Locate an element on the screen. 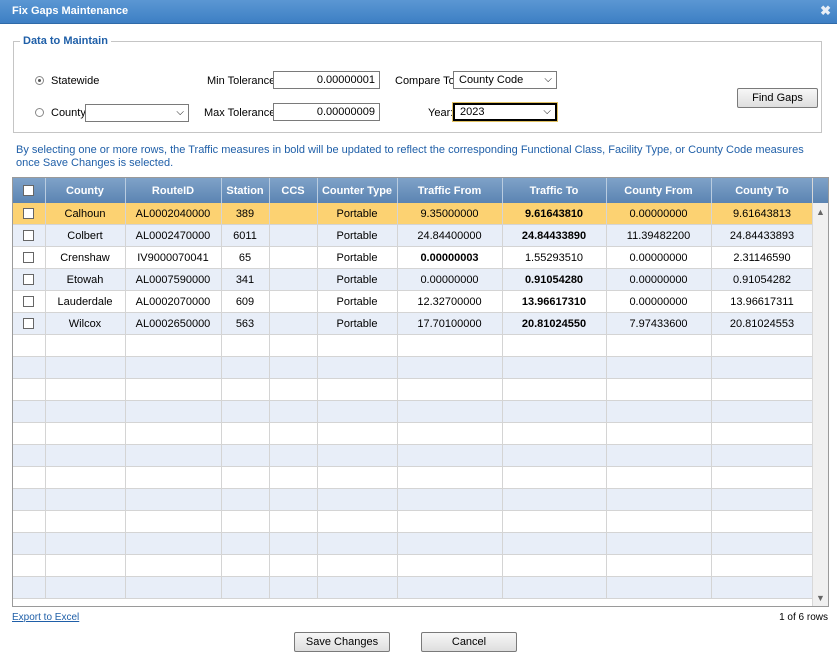 The image size is (837, 663). column-traffic-from: Traffic From is located at coordinates (450, 190).